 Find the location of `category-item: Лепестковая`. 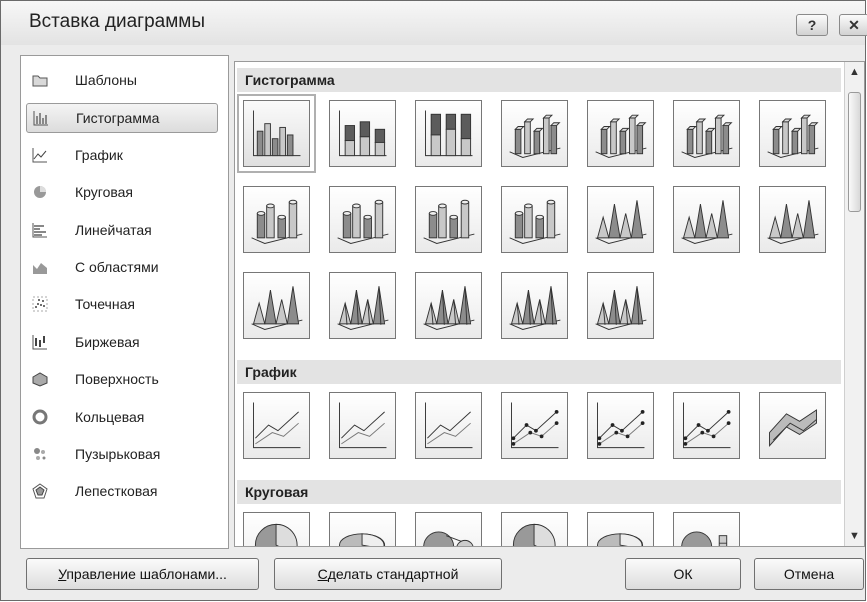

category-item: Лепестковая is located at coordinates (122, 492).